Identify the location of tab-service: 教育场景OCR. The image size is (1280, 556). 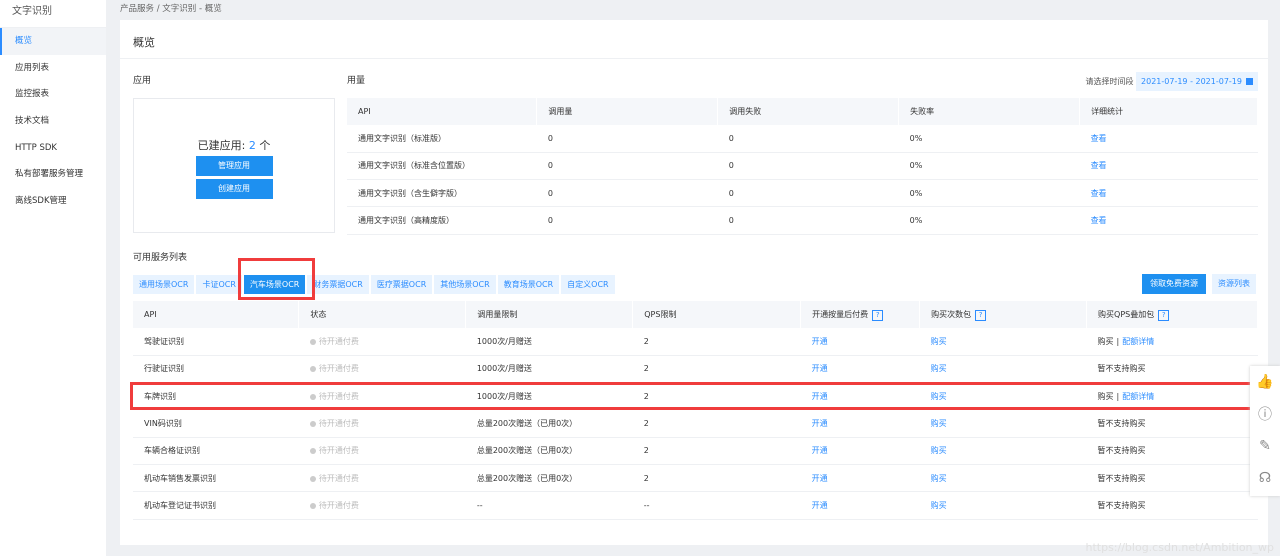
(528, 284).